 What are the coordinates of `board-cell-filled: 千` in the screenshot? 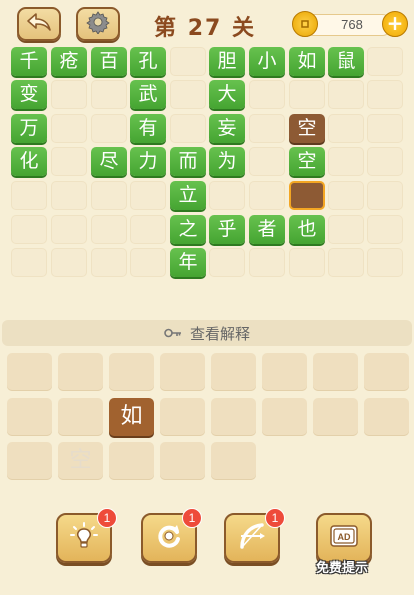 It's located at (29, 61).